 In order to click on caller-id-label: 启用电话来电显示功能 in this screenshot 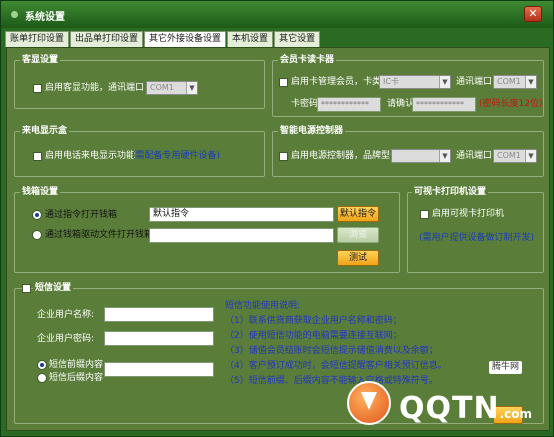, I will do `click(90, 156)`.